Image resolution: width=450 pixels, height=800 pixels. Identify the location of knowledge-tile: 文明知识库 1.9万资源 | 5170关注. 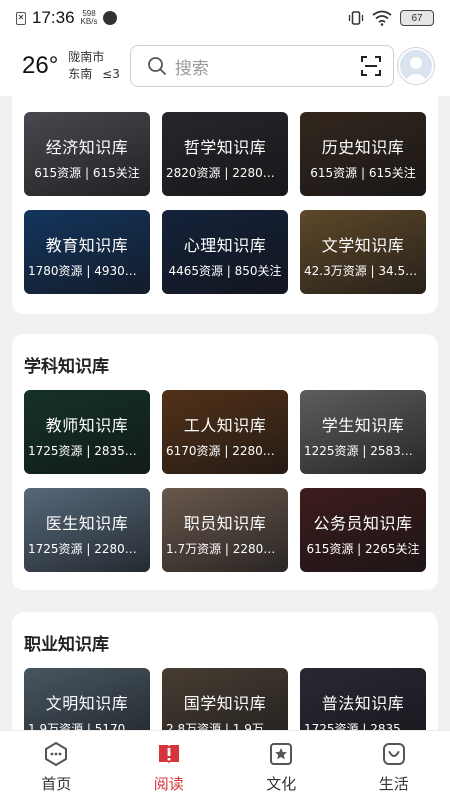
(87, 699).